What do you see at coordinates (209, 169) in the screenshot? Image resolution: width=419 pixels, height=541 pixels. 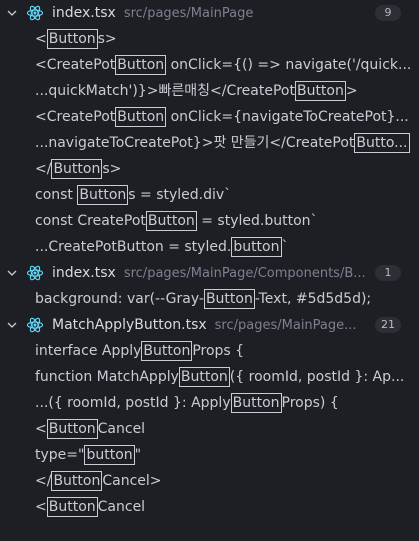 I see `search-match-line: </Button s>` at bounding box center [209, 169].